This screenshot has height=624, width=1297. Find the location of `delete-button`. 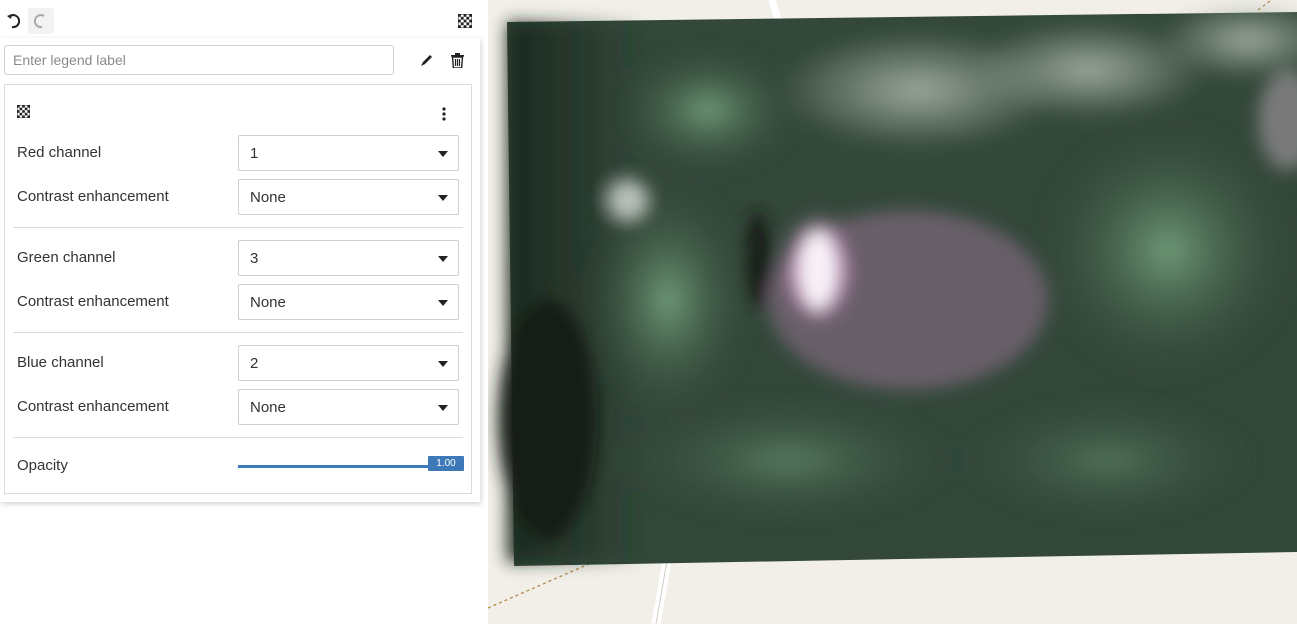

delete-button is located at coordinates (457, 60).